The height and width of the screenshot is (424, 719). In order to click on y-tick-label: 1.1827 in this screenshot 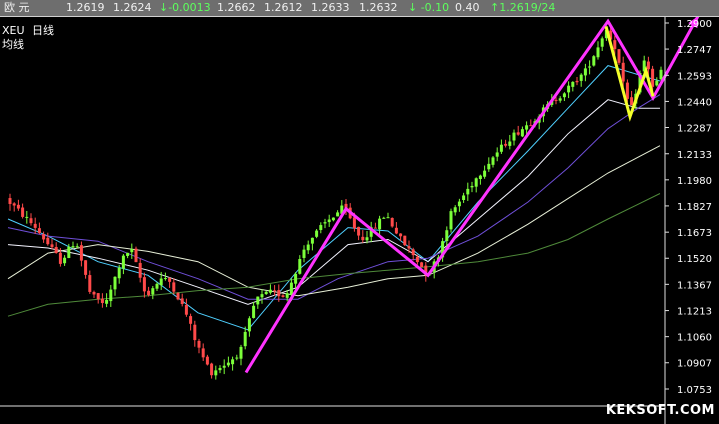, I will do `click(694, 207)`.